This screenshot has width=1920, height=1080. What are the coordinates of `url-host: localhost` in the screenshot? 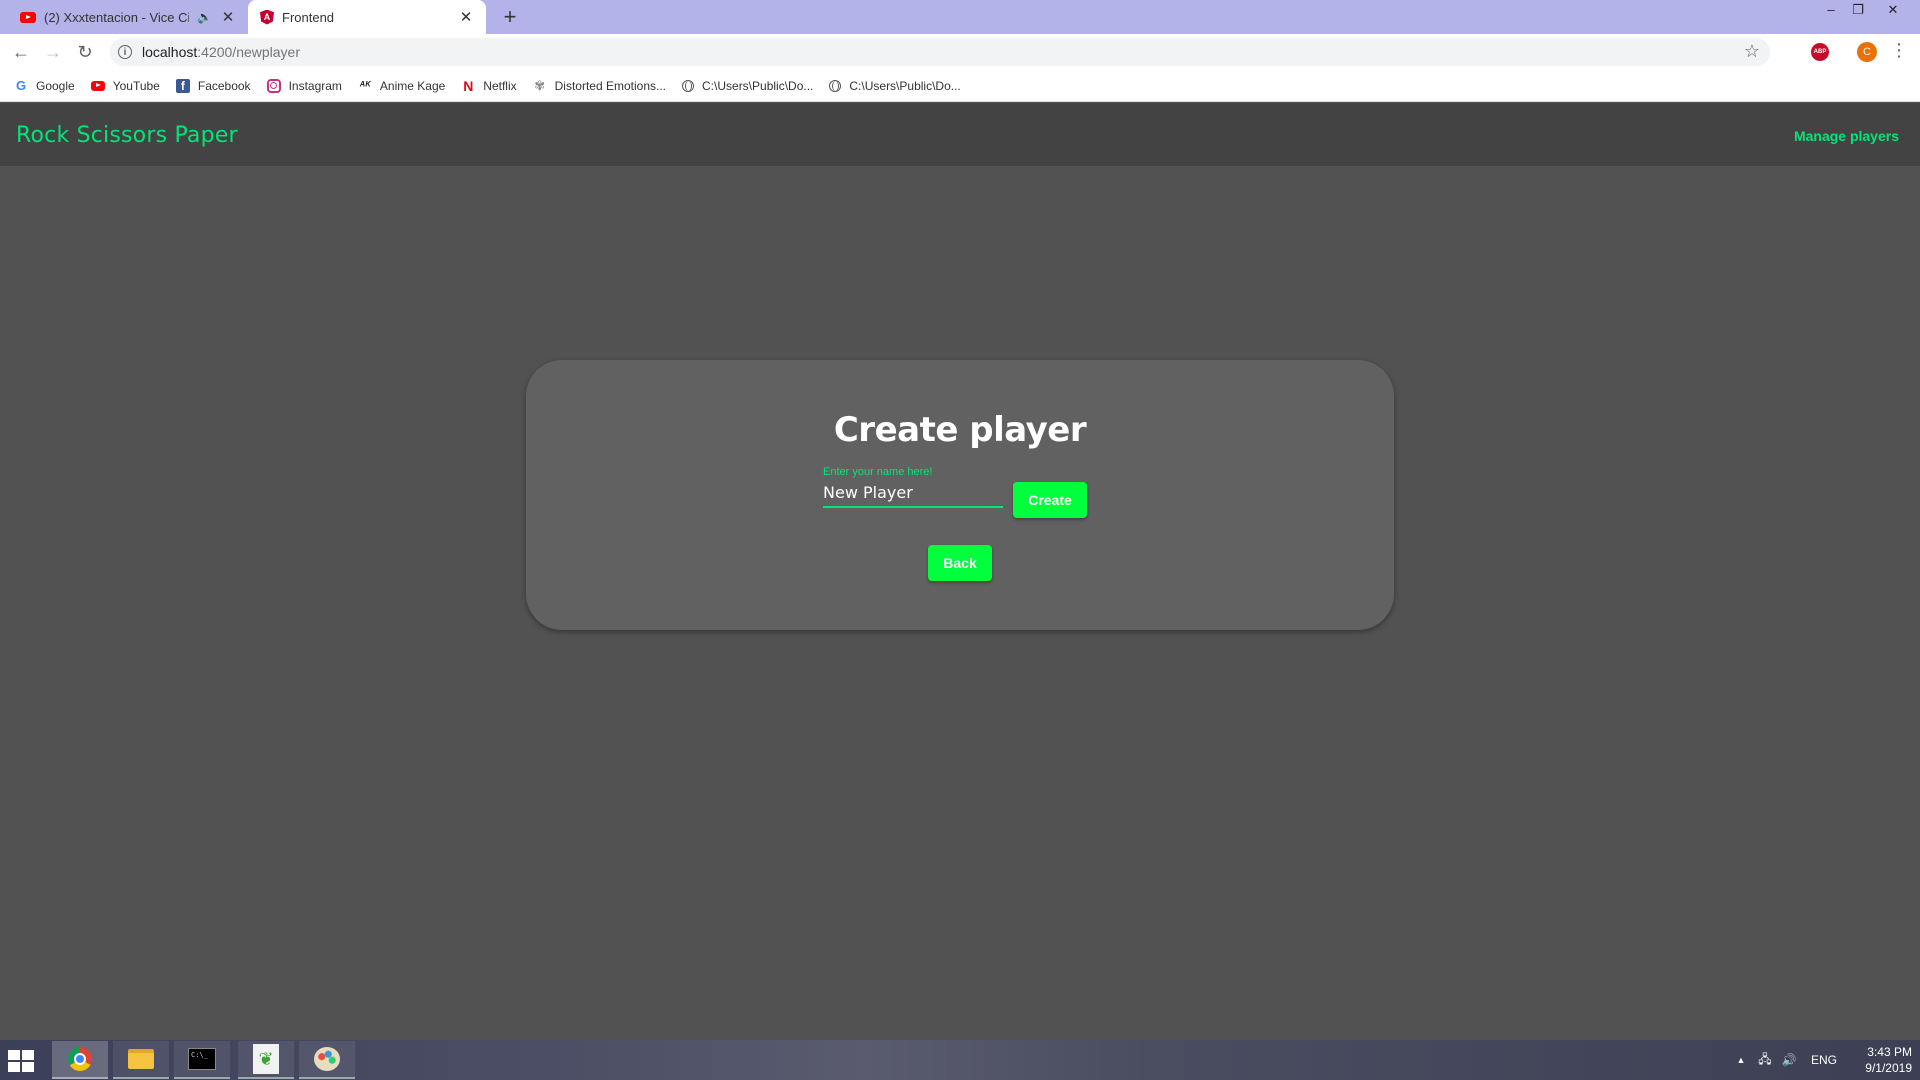 It's located at (170, 52).